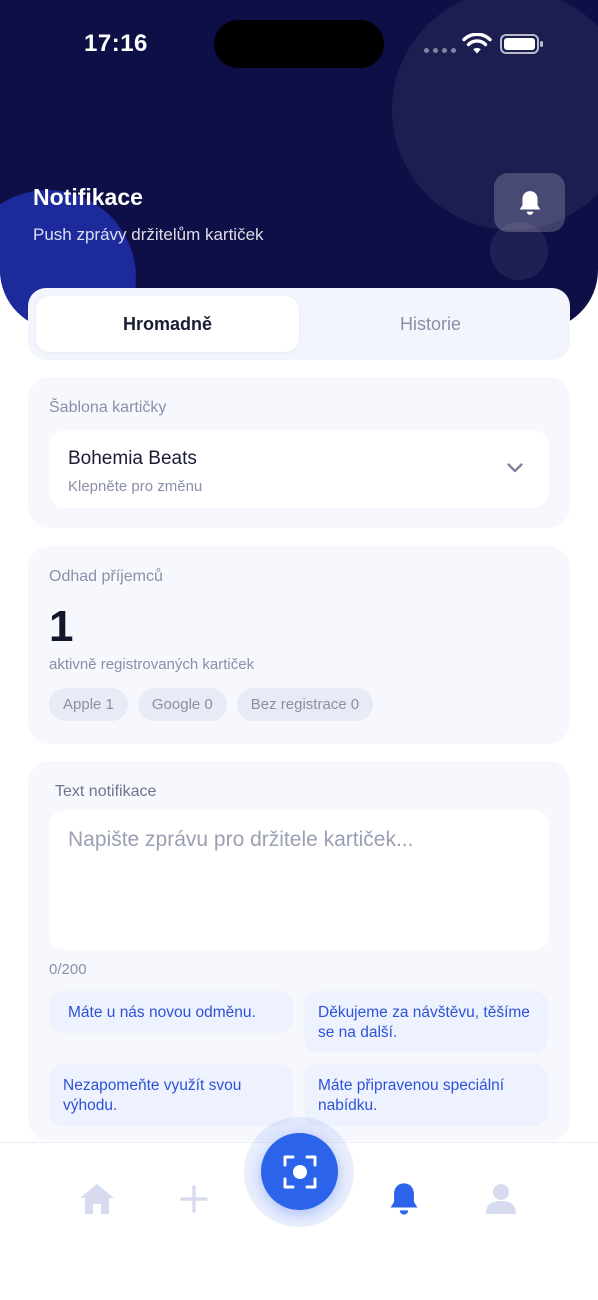  What do you see at coordinates (132, 458) in the screenshot?
I see `template-selected-value: Bohemia Beats` at bounding box center [132, 458].